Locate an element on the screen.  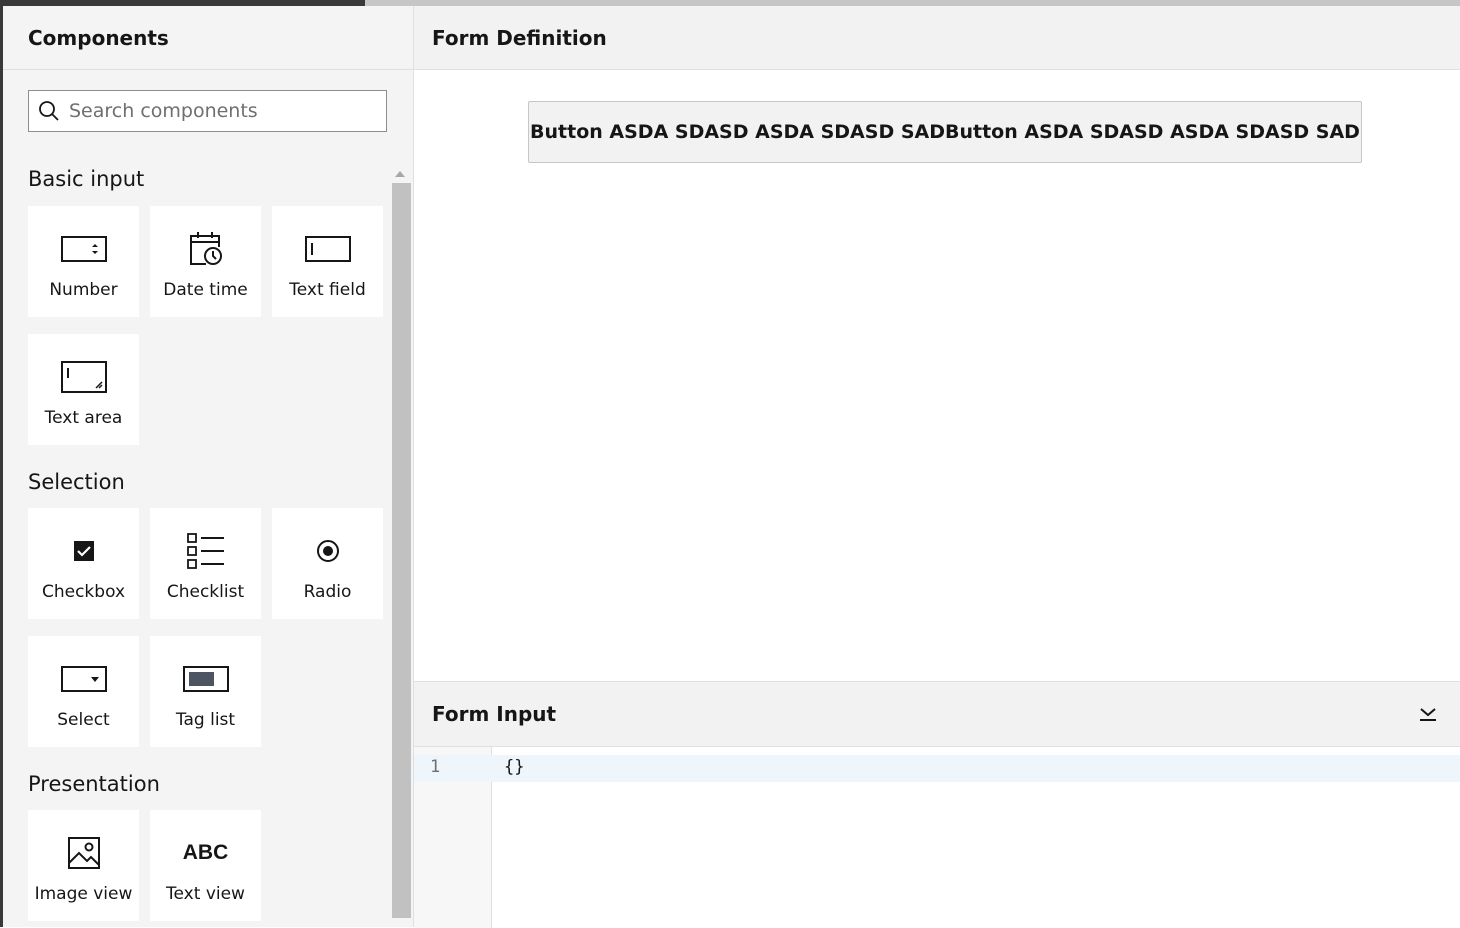
component-label: Tag list is located at coordinates (205, 720).